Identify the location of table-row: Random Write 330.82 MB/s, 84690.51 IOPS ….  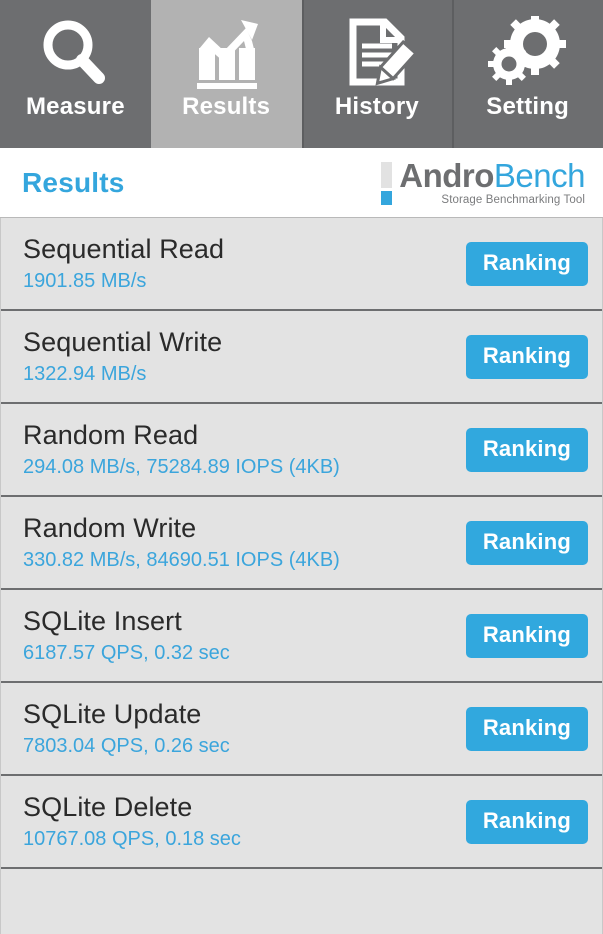
(301, 543).